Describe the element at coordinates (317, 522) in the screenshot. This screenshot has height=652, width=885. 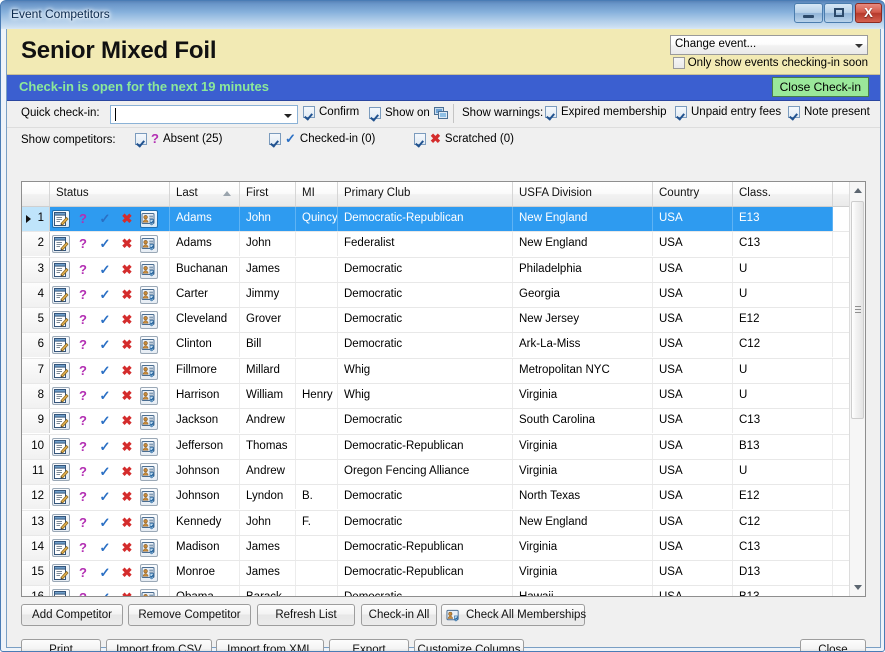
I see `cell-mi: F.` at that location.